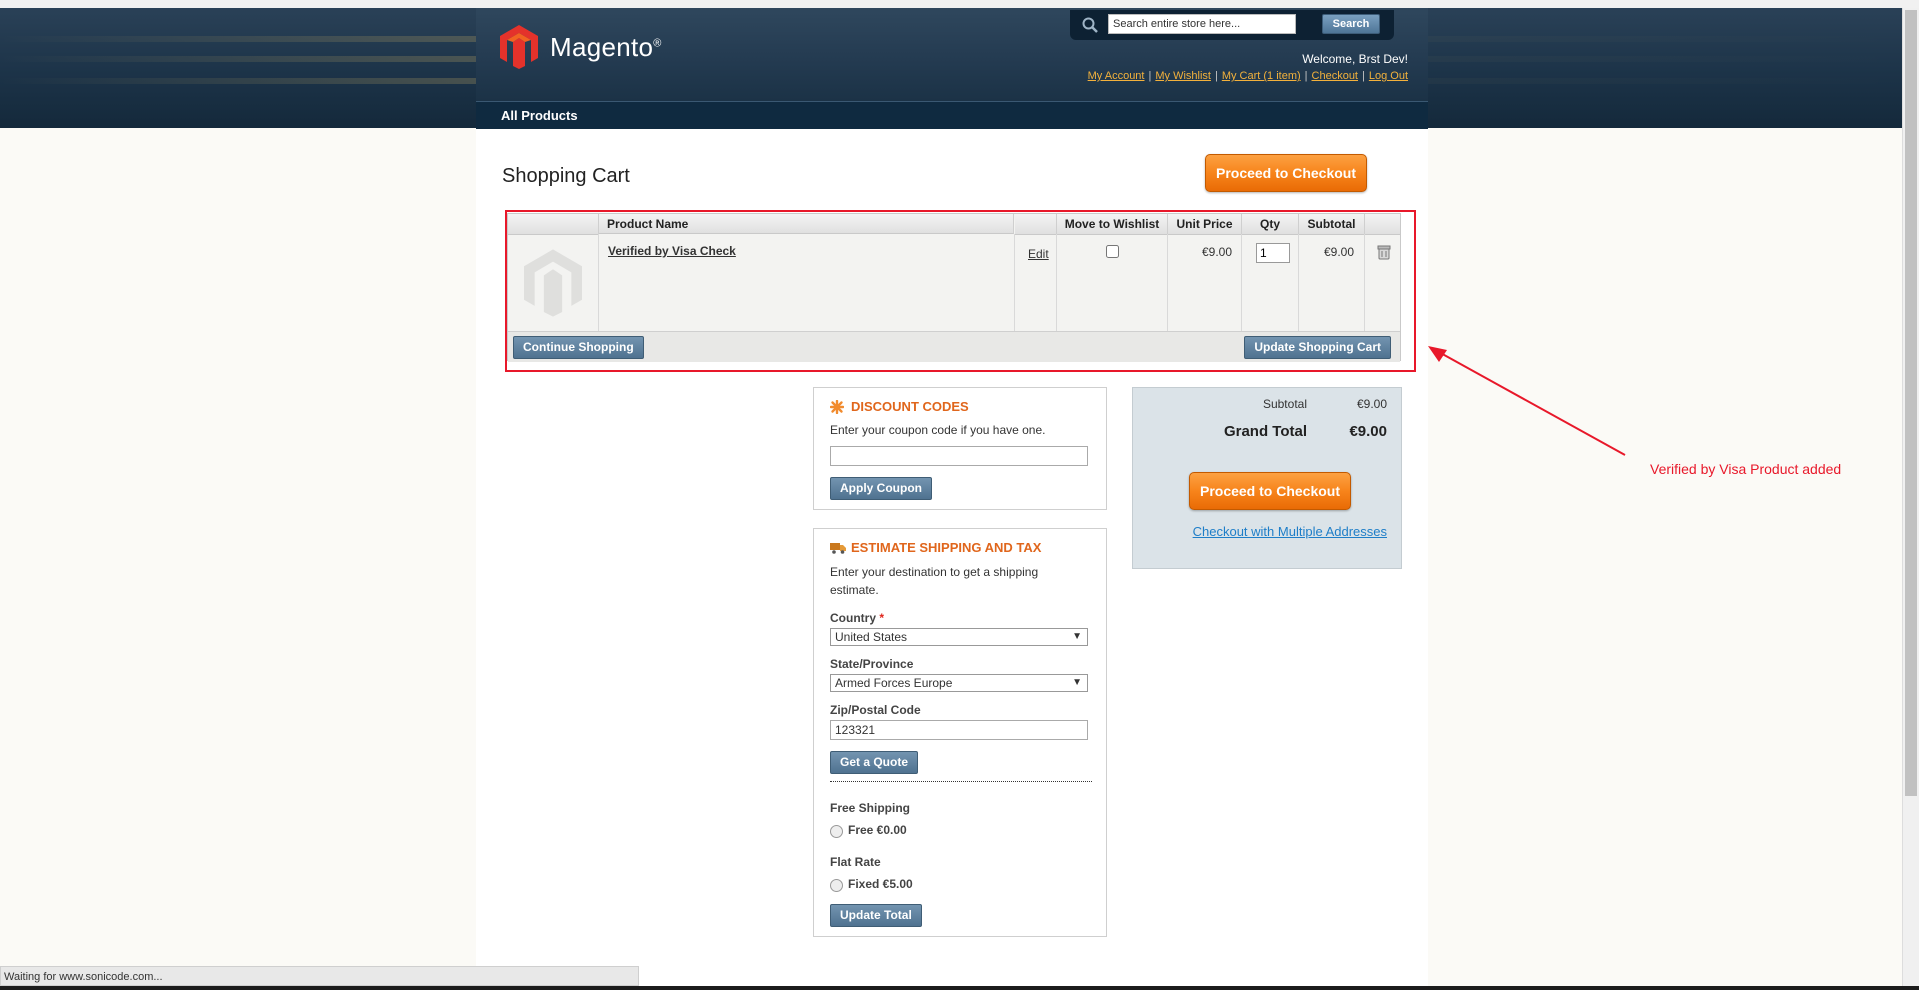 The height and width of the screenshot is (990, 1919). I want to click on discount-star-icon, so click(837, 407).